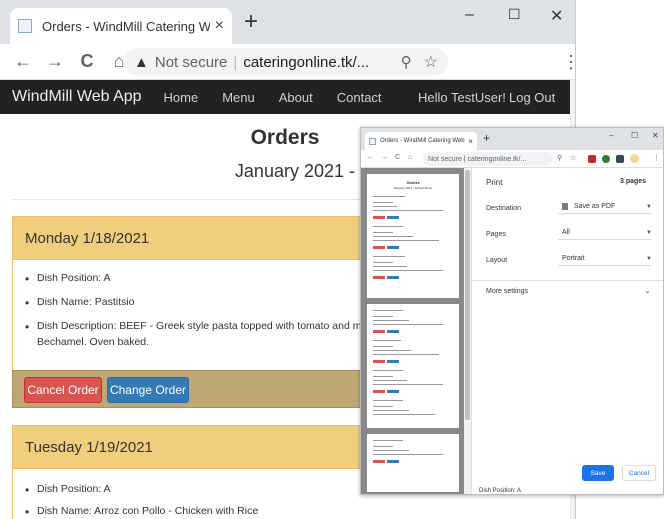  Describe the element at coordinates (507, 291) in the screenshot. I see `more-settings-toggle: More settings` at that location.